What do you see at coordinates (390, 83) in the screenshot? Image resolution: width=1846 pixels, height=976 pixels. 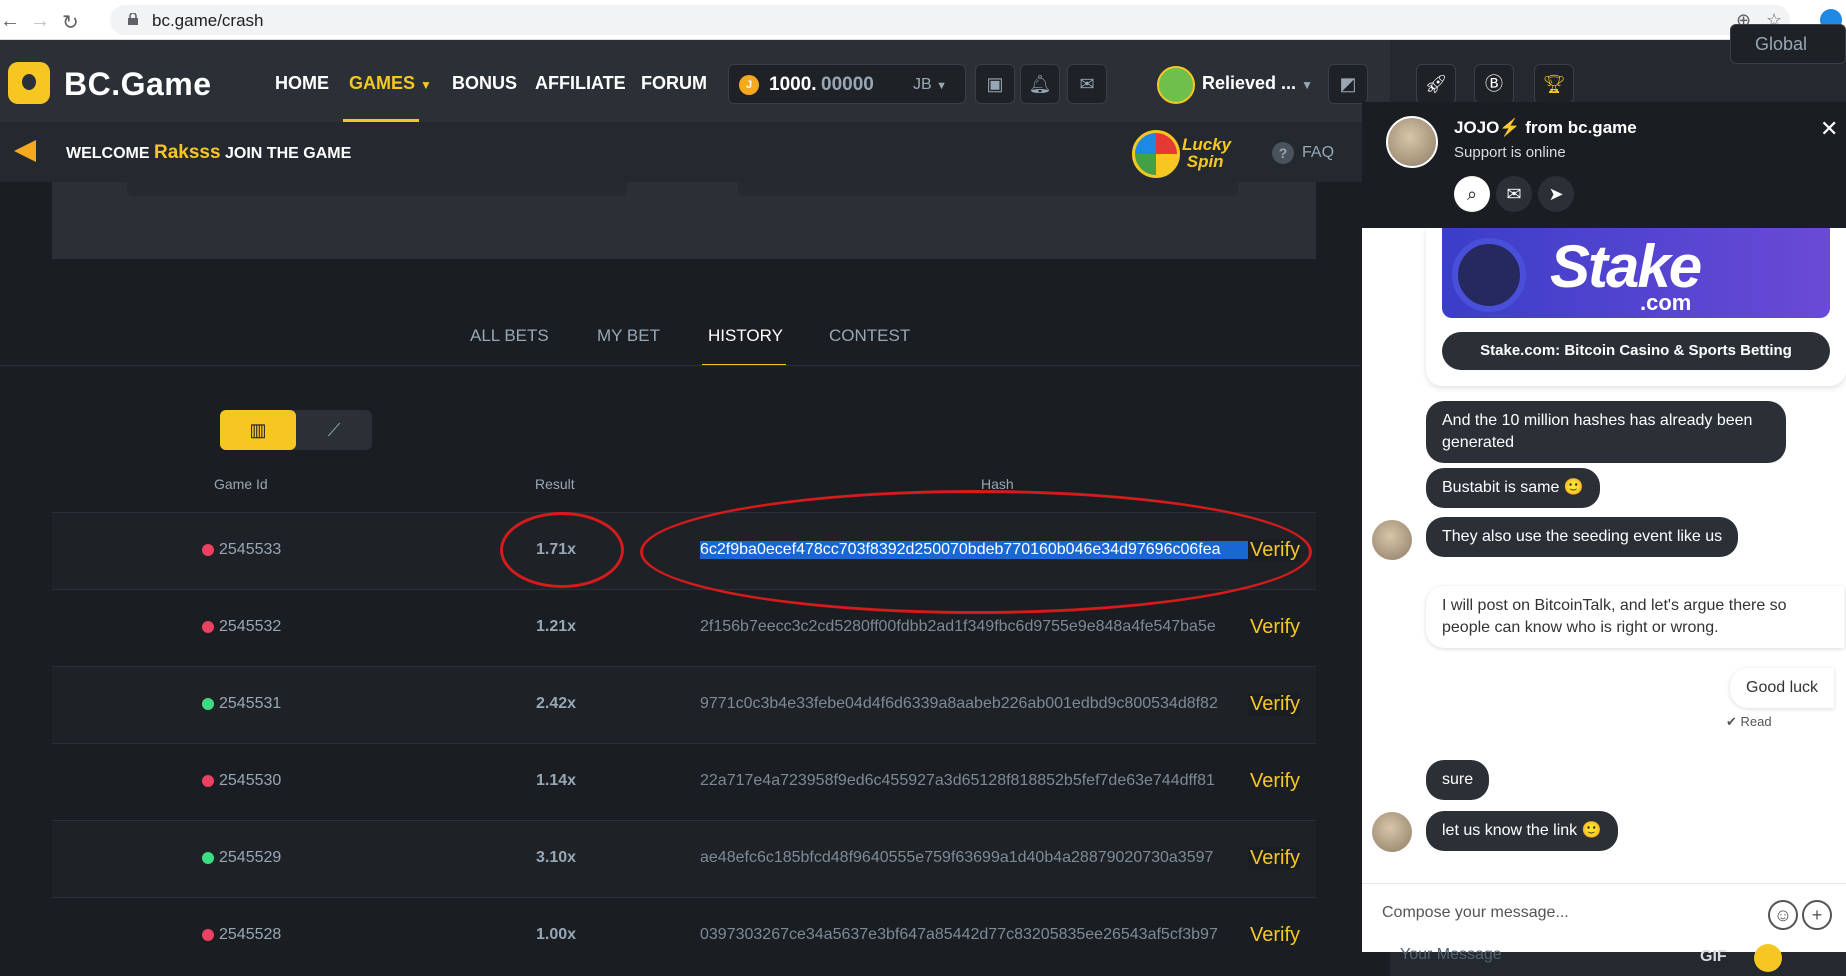 I see `nav-games: GAMES ▼` at bounding box center [390, 83].